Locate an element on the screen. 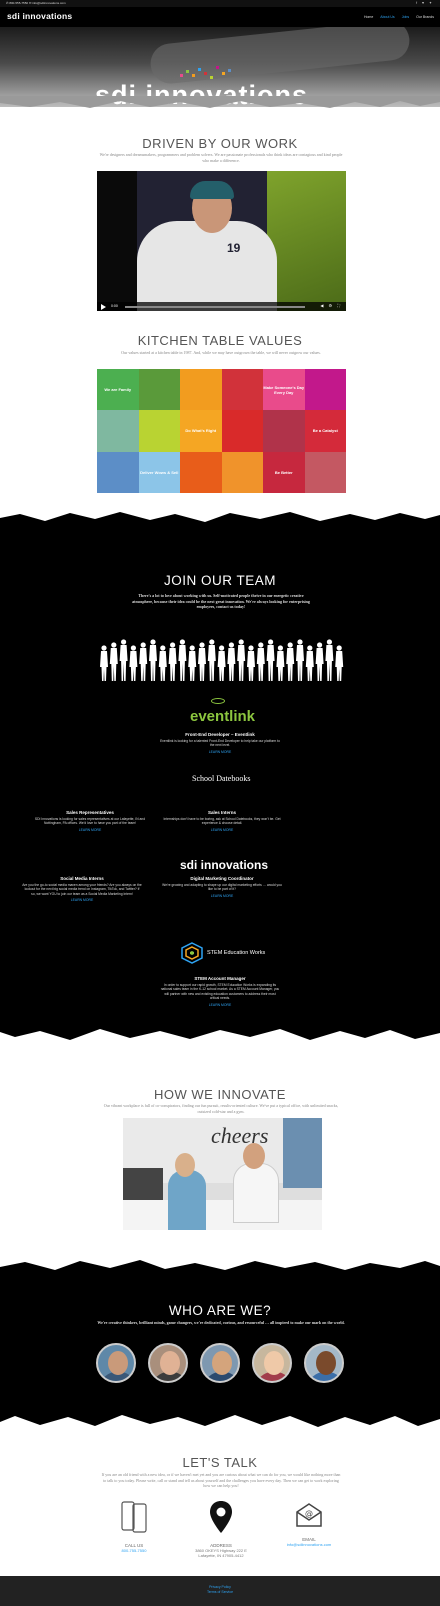 Image resolution: width=440 pixels, height=1606 pixels. top-bar is located at coordinates (220, 3).